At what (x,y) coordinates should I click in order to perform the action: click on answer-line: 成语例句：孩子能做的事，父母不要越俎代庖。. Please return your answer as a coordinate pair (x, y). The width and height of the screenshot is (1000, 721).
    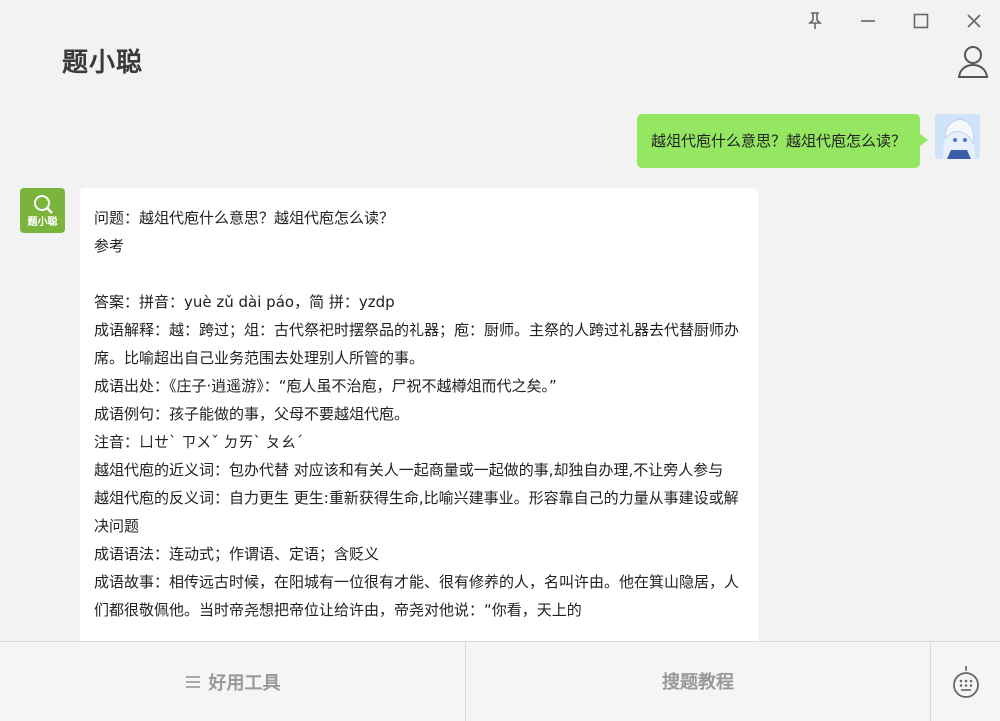
    Looking at the image, I should click on (252, 414).